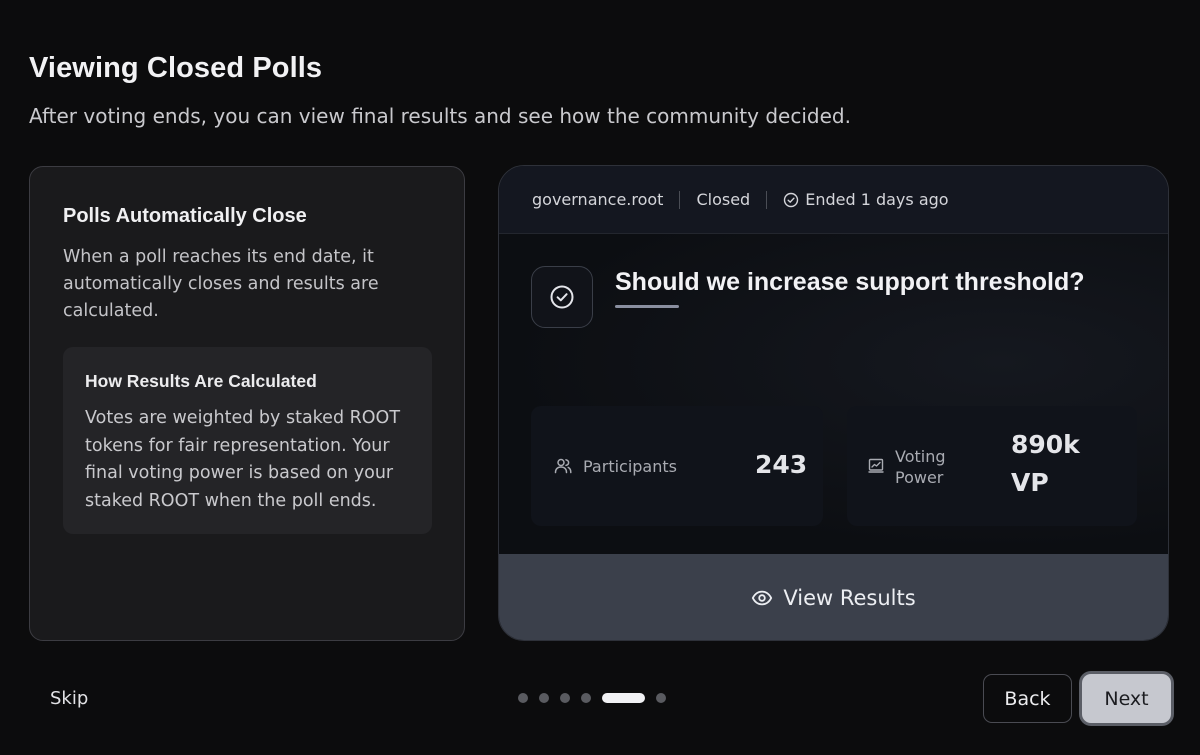 This screenshot has height=755, width=1200. Describe the element at coordinates (723, 199) in the screenshot. I see `poll-status: Closed` at that location.